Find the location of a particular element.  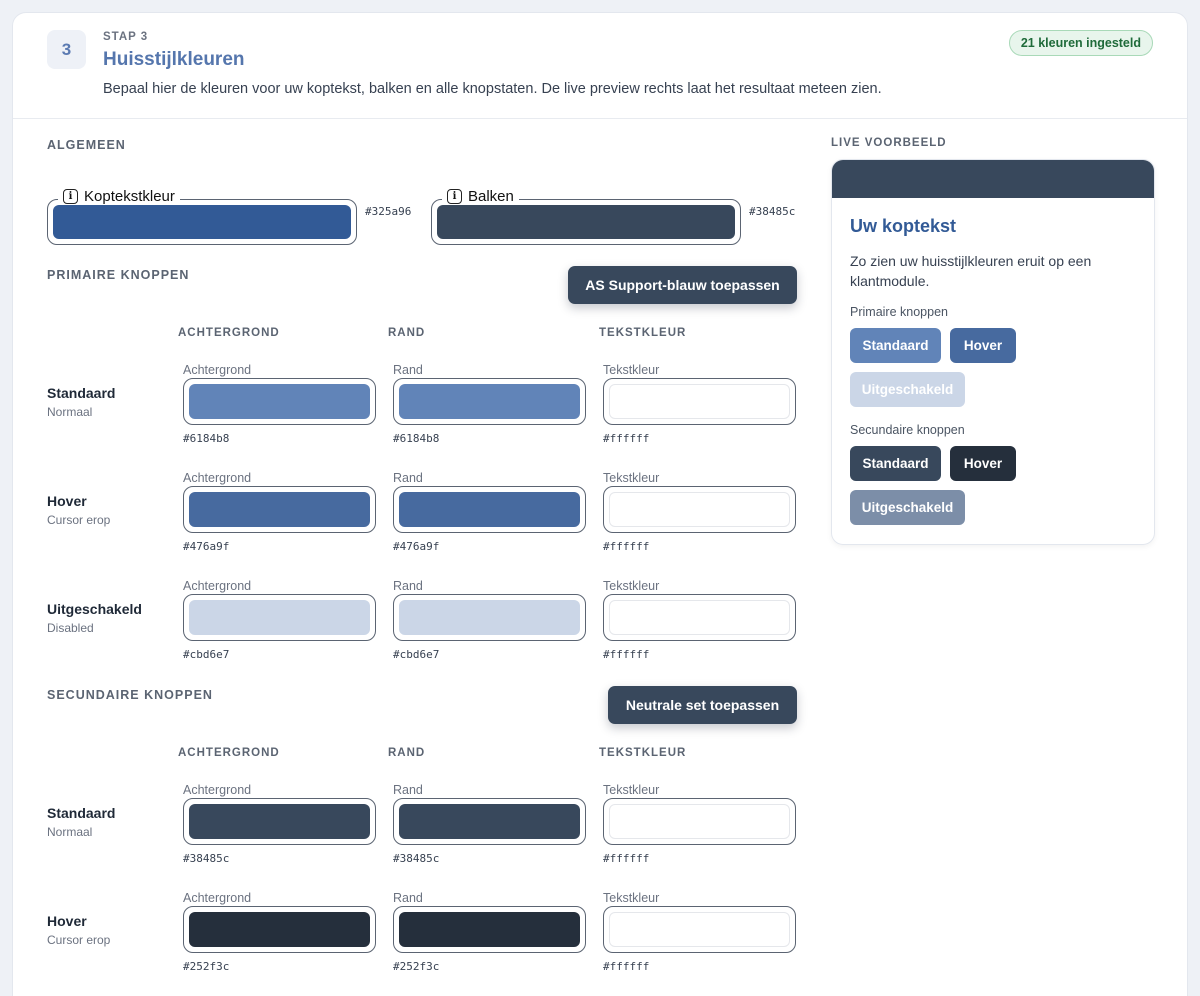

status-badge: 21 kleuren ingesteld is located at coordinates (1080, 43).